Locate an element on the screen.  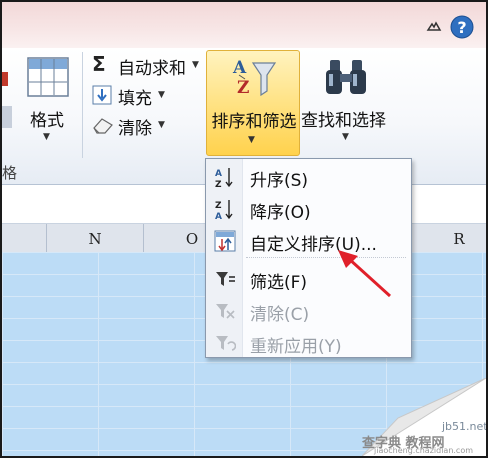
eraser-icon is located at coordinates (103, 126).